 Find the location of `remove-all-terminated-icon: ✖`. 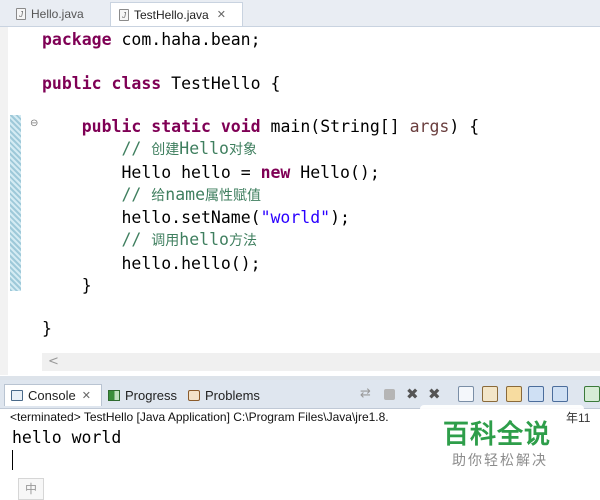

remove-all-terminated-icon: ✖ is located at coordinates (436, 394).